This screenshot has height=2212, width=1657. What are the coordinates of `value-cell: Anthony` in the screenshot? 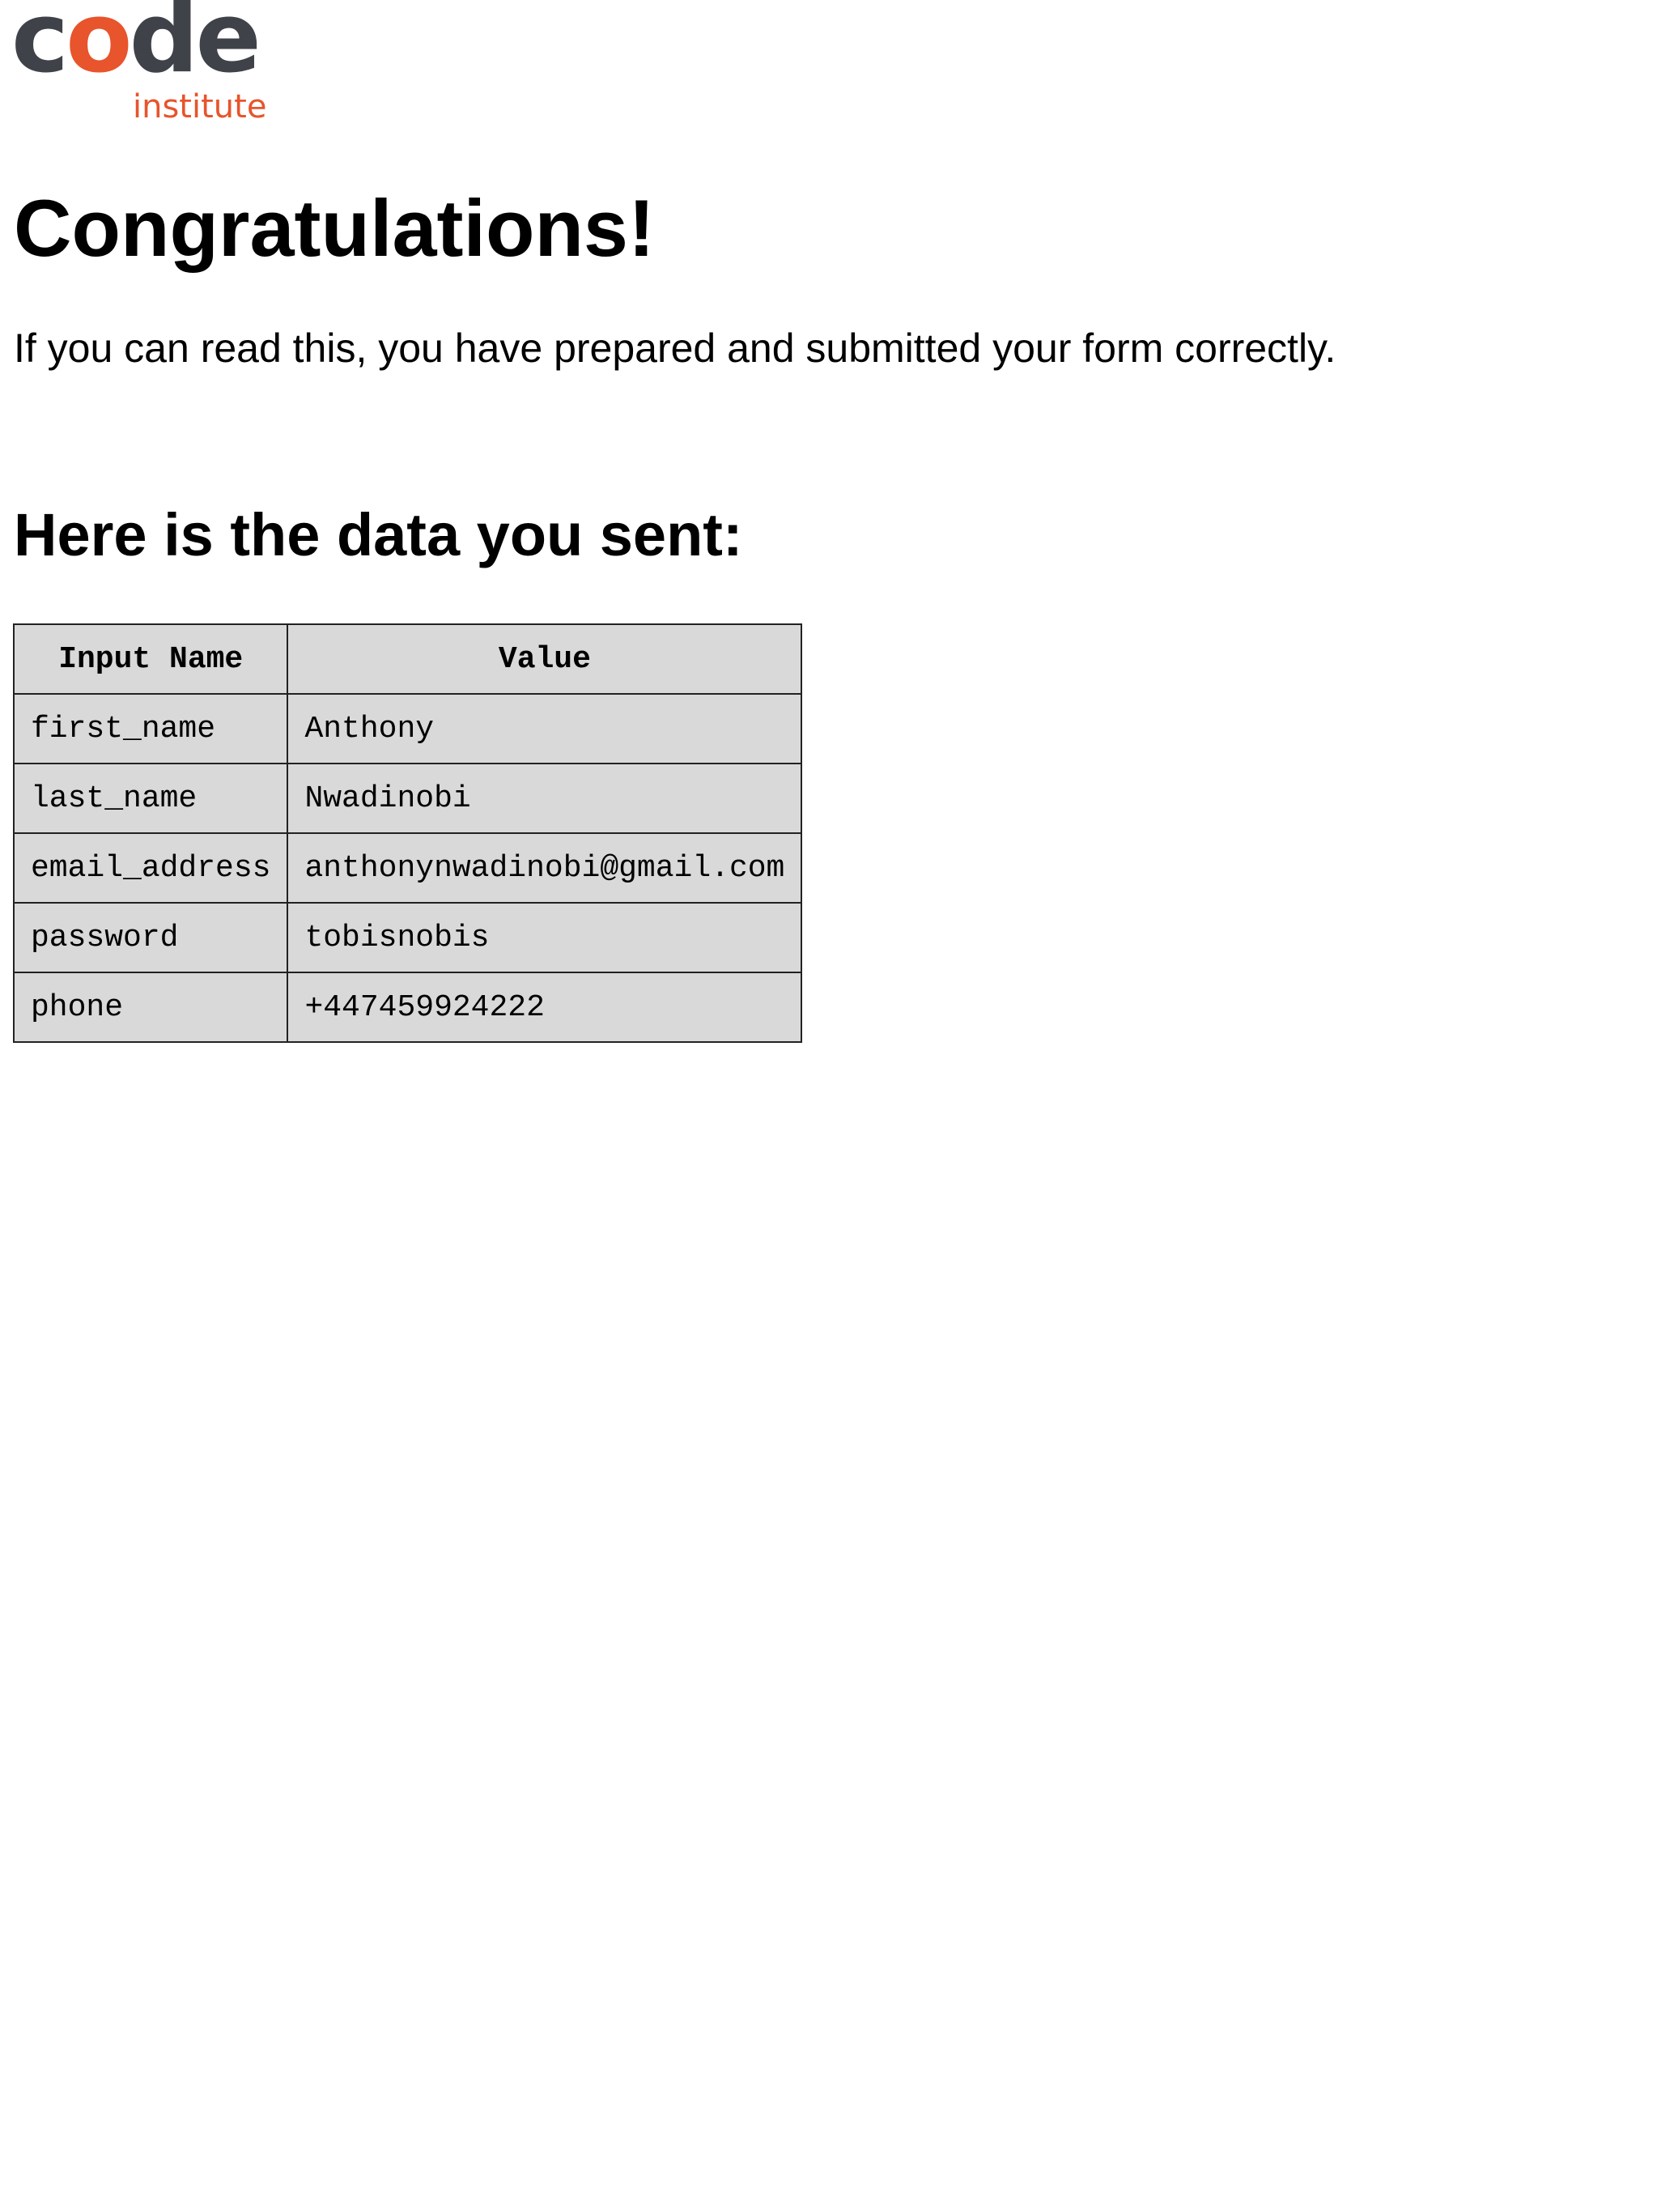 It's located at (545, 728).